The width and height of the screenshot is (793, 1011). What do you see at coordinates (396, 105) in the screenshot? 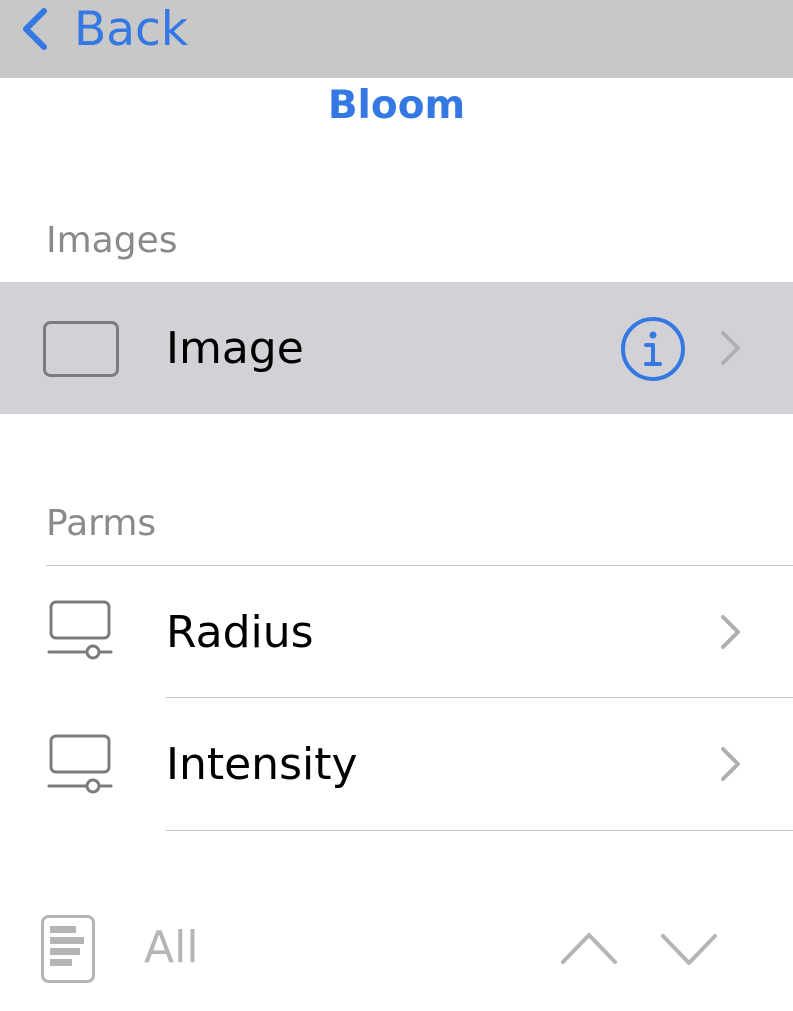
I see `page-title: Bloom` at bounding box center [396, 105].